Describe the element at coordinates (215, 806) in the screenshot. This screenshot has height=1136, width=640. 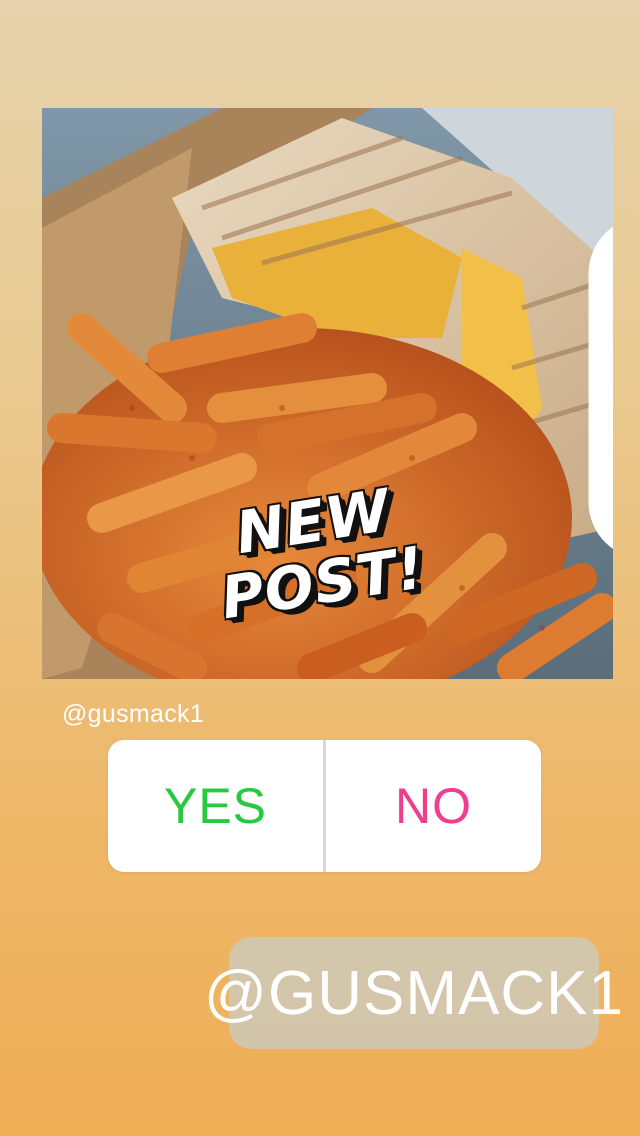
I see `poll-option-yes: YES` at that location.